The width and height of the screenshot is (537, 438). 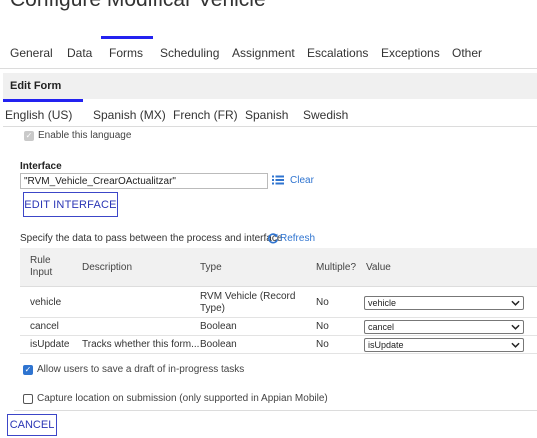 What do you see at coordinates (127, 48) in the screenshot?
I see `tab-forms: Forms` at bounding box center [127, 48].